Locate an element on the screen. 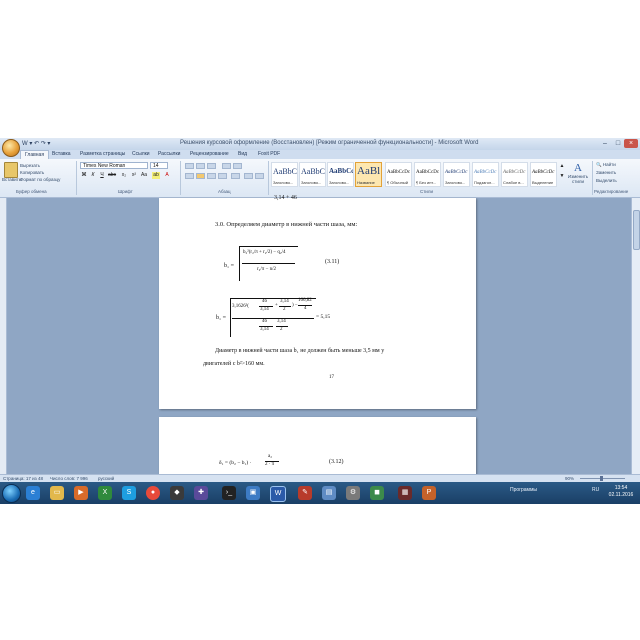 Image resolution: width=640 pixels, height=640 pixels. group-separator is located at coordinates (592, 178).